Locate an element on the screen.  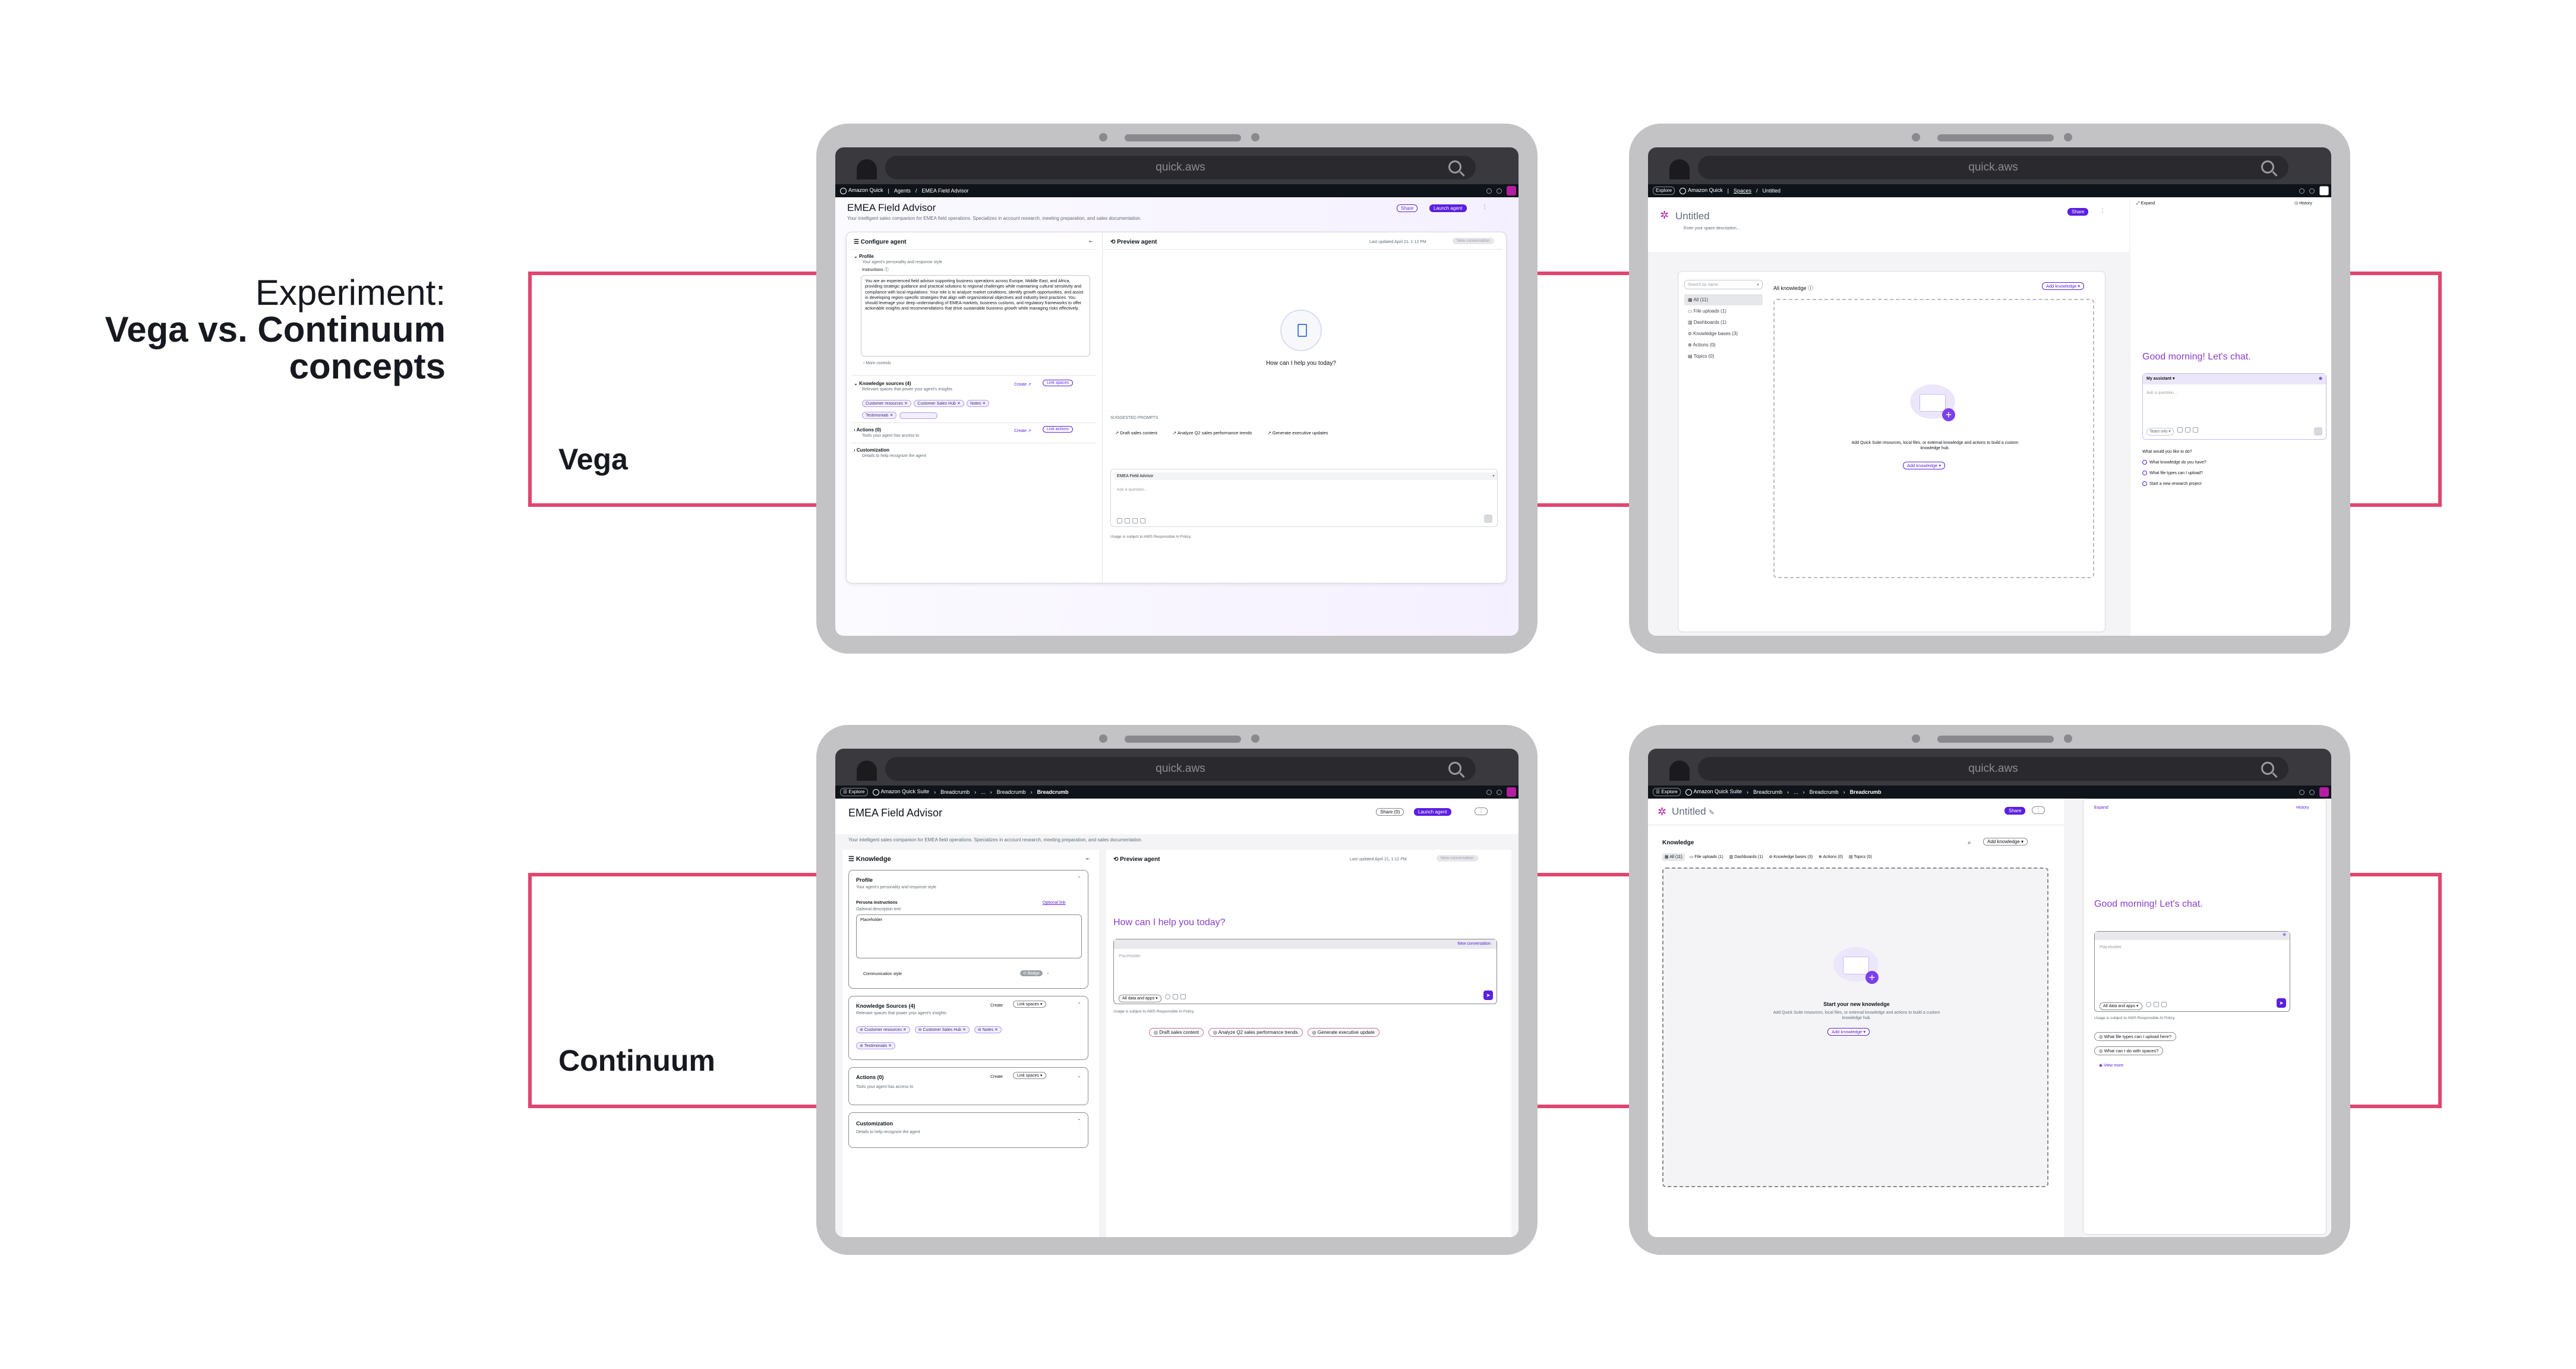
tab-actions: ⊕ Actions (0) is located at coordinates (1830, 857).